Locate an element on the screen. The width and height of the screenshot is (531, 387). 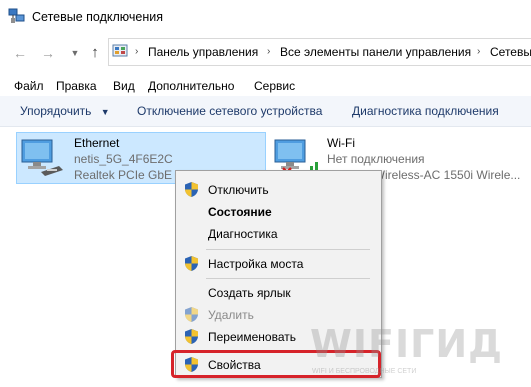
menu-tools: Сервис is located at coordinates (274, 86).